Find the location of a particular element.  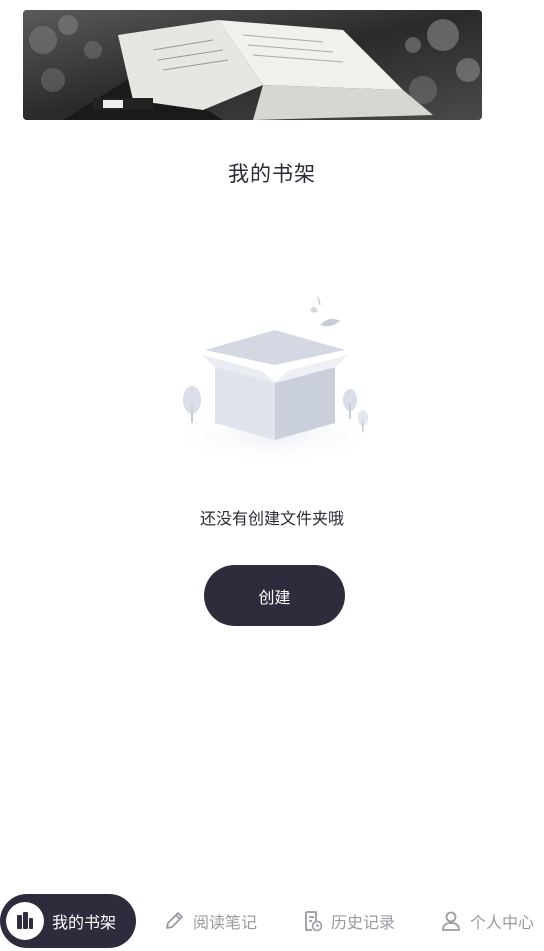

history-document-icon is located at coordinates (312, 921).